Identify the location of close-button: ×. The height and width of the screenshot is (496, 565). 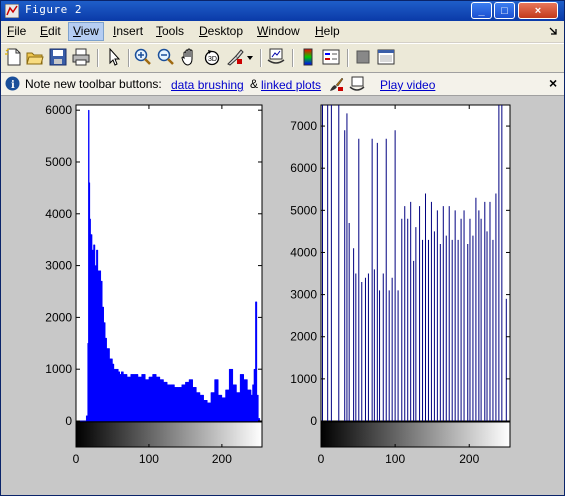
(538, 10).